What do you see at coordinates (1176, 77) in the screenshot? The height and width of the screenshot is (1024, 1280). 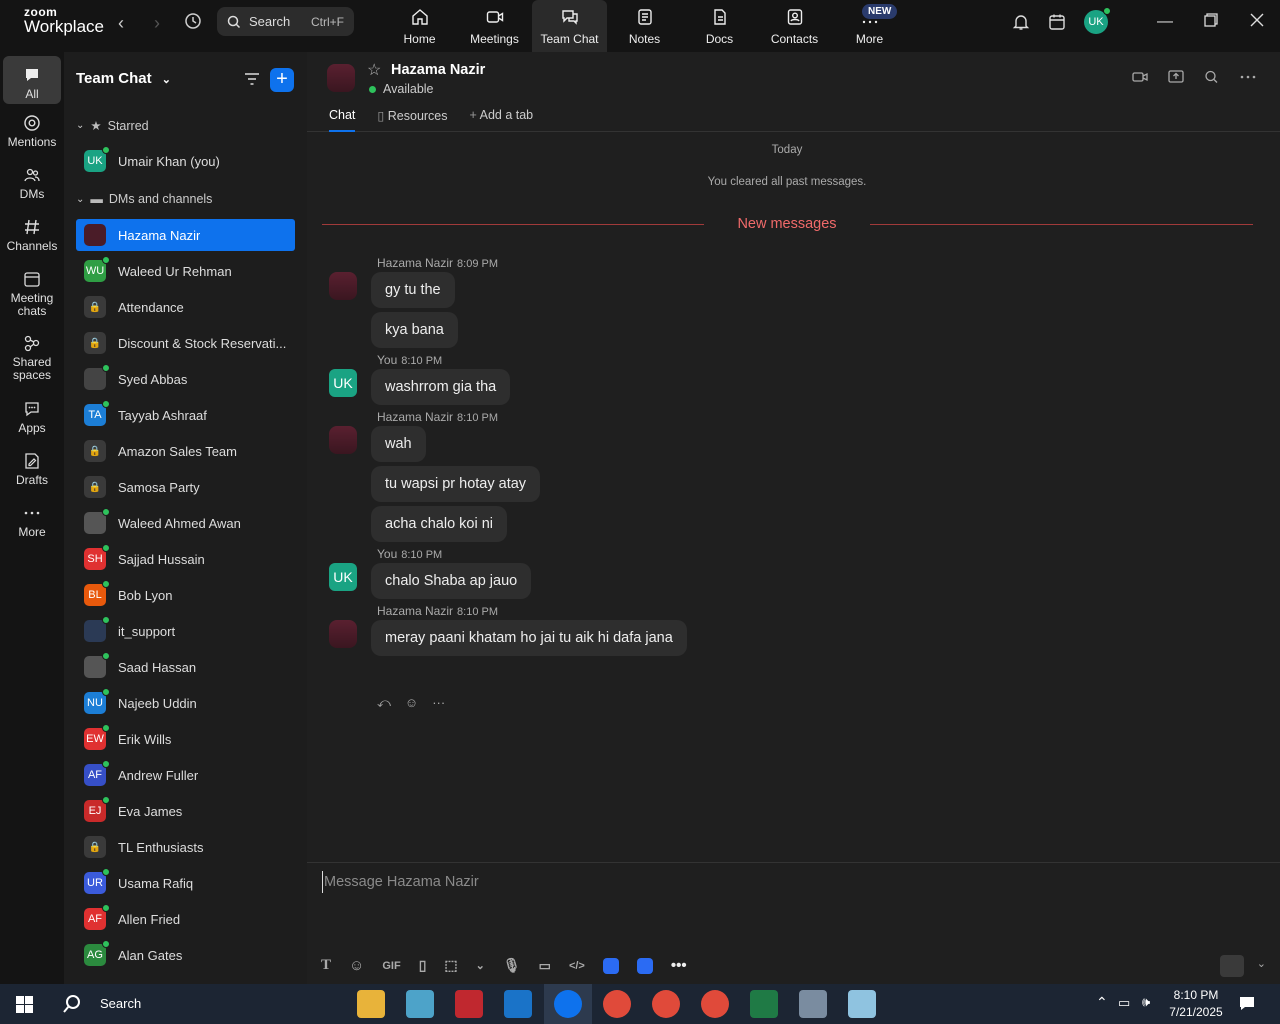 I see `share-screen-icon` at bounding box center [1176, 77].